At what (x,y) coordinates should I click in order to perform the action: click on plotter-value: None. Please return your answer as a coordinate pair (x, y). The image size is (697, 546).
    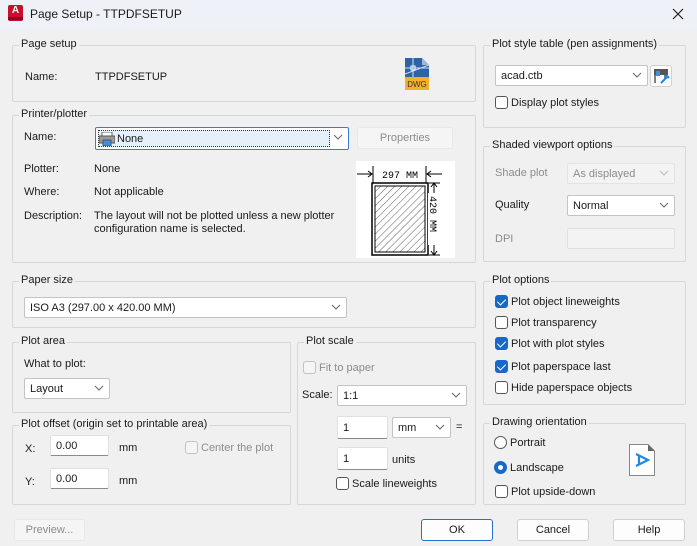
    Looking at the image, I should click on (107, 169).